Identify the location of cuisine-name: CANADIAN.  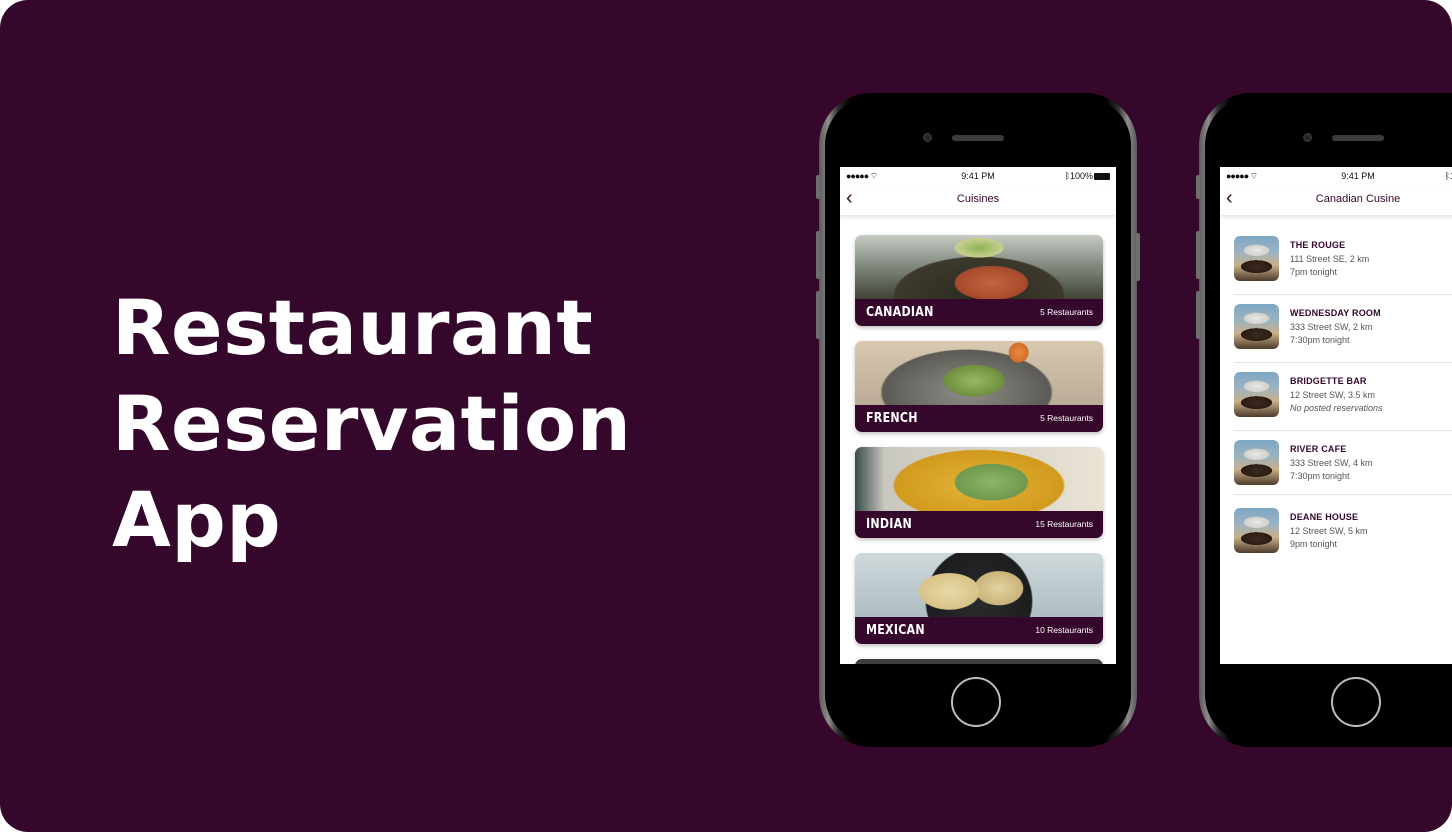
(900, 312).